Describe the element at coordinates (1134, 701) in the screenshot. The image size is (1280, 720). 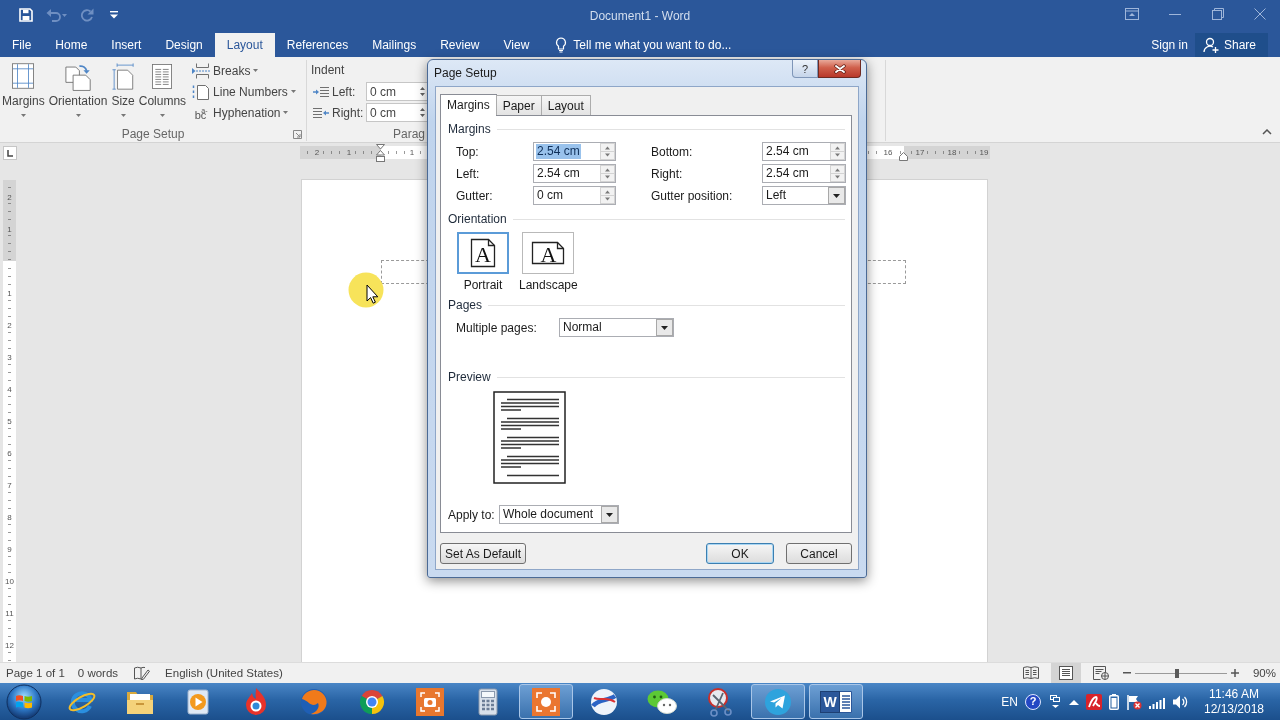
I see `flag-alert-icon` at that location.